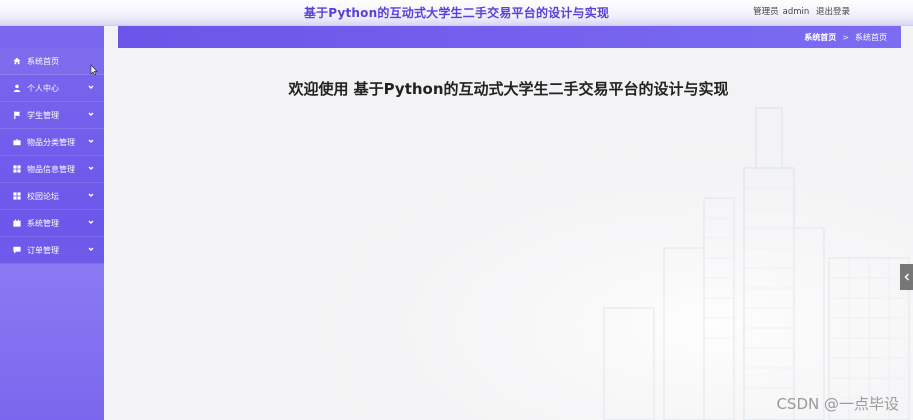 Image resolution: width=913 pixels, height=420 pixels. I want to click on user-area: 管理员 admin 退出登录, so click(799, 11).